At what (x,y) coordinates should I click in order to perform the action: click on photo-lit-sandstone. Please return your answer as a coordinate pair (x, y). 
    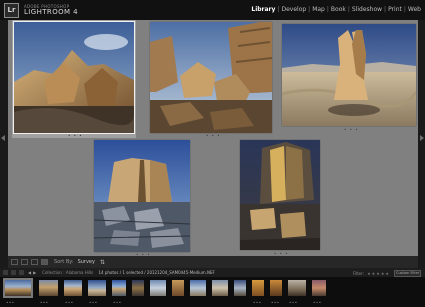
    Looking at the image, I should click on (280, 195).